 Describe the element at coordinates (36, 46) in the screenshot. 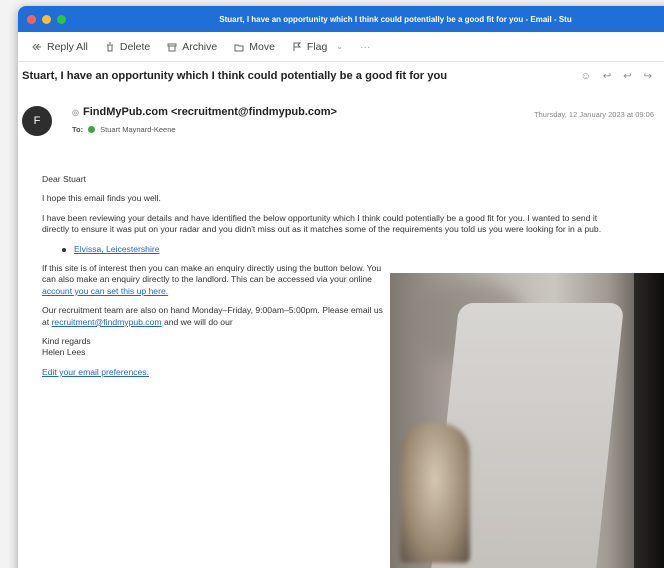

I see `reply-all-icon` at that location.